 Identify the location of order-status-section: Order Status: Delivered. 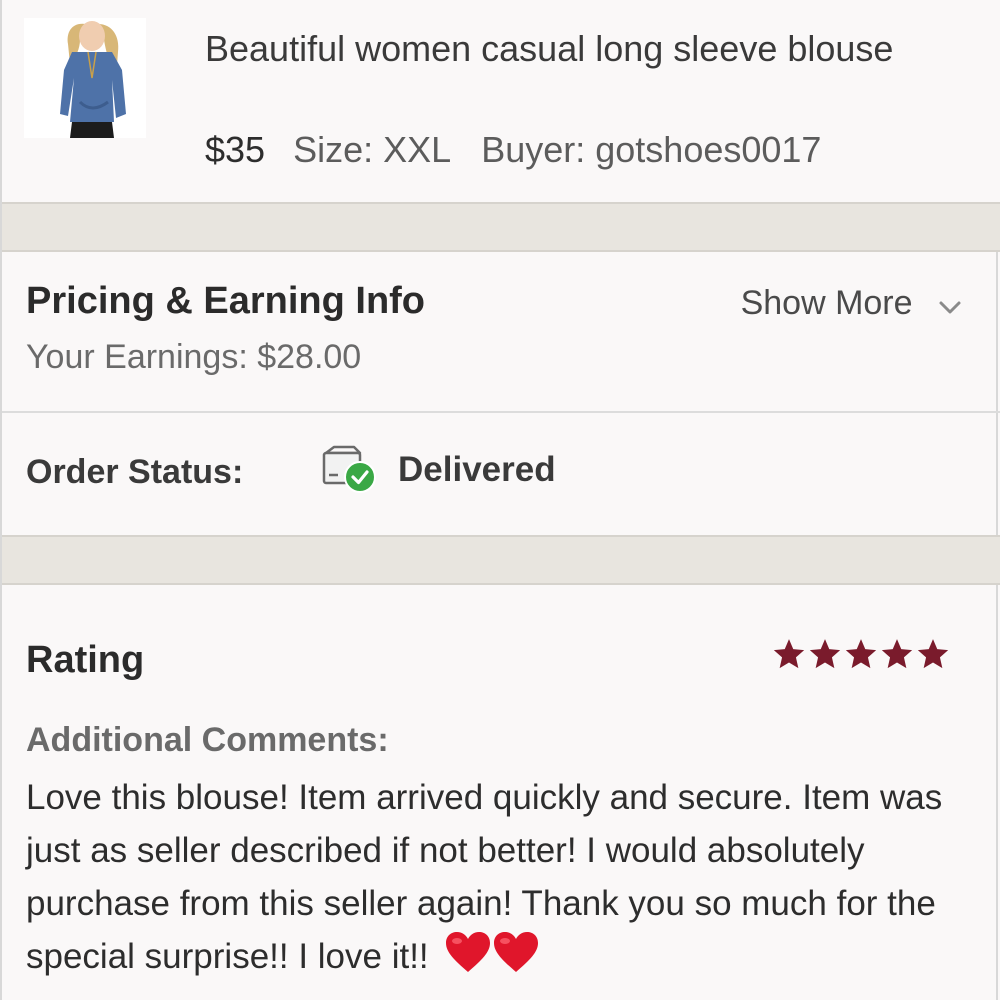
(501, 474).